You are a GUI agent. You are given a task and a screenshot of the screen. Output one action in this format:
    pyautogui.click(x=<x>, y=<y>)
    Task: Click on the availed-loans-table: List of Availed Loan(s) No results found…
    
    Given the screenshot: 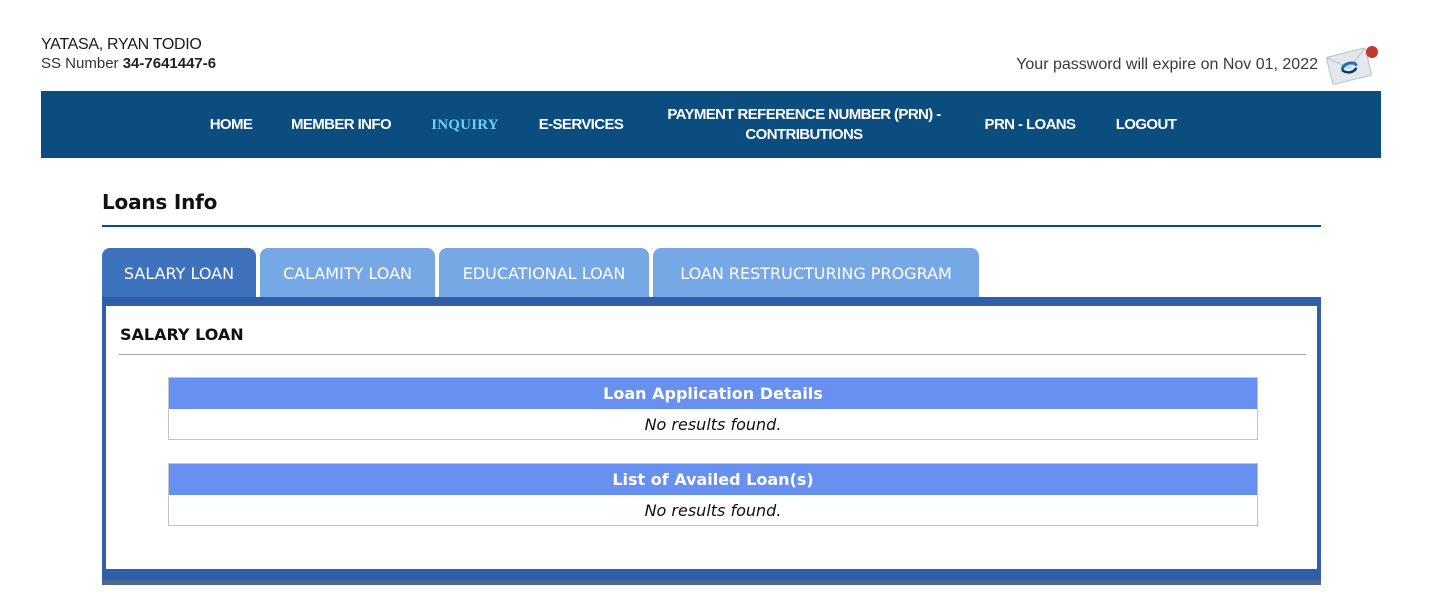 What is the action you would take?
    pyautogui.click(x=713, y=494)
    